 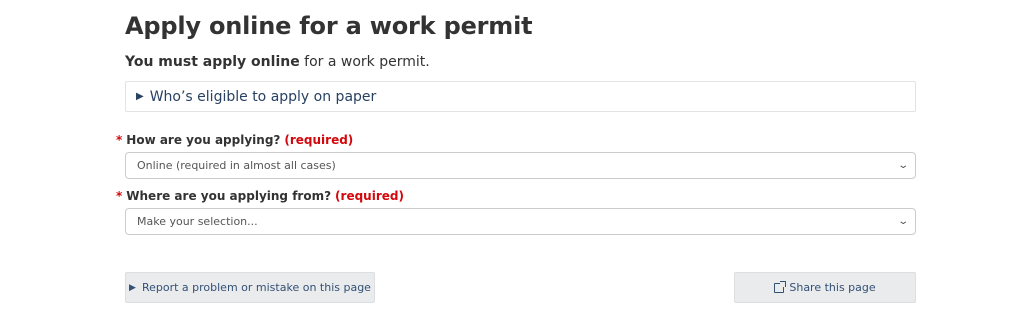 What do you see at coordinates (236, 165) in the screenshot?
I see `how-applying-value: Online (required in almost all cases)` at bounding box center [236, 165].